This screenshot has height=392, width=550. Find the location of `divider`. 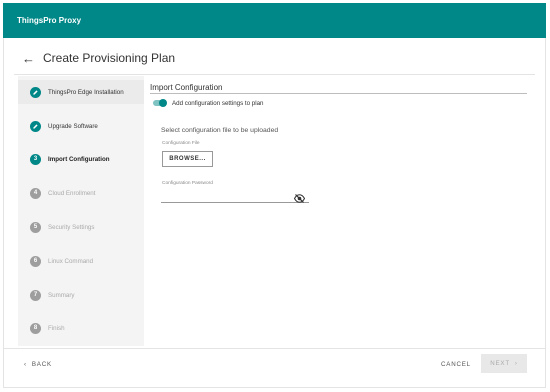

divider is located at coordinates (274, 74).